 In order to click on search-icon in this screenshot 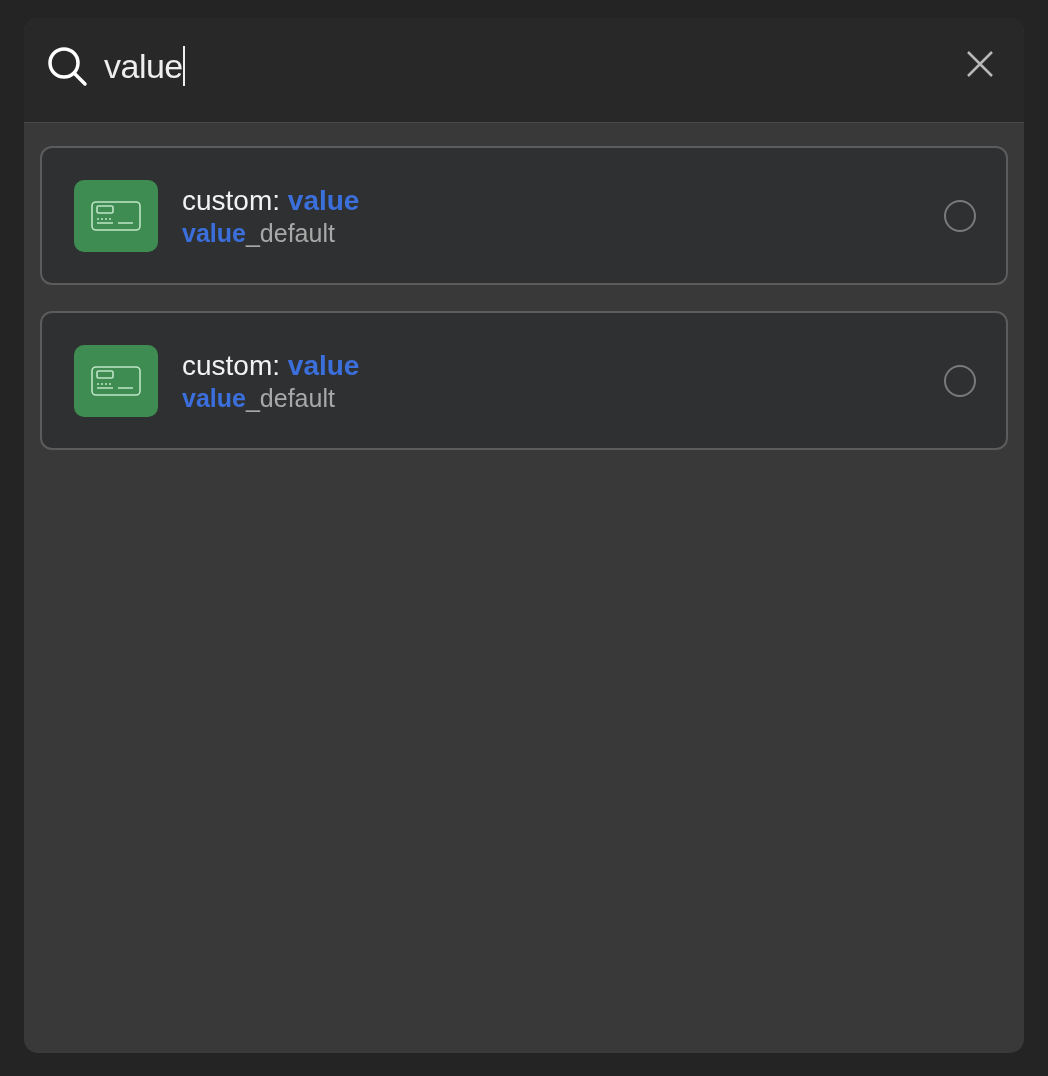, I will do `click(67, 66)`.